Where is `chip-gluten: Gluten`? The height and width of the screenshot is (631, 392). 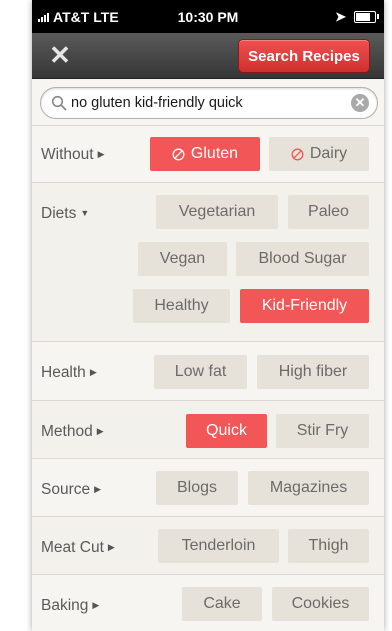
chip-gluten: Gluten is located at coordinates (205, 154).